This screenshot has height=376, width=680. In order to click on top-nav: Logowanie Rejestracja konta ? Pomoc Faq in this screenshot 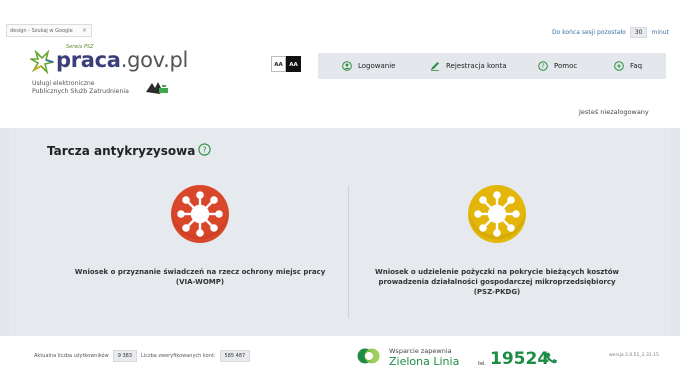, I will do `click(492, 66)`.